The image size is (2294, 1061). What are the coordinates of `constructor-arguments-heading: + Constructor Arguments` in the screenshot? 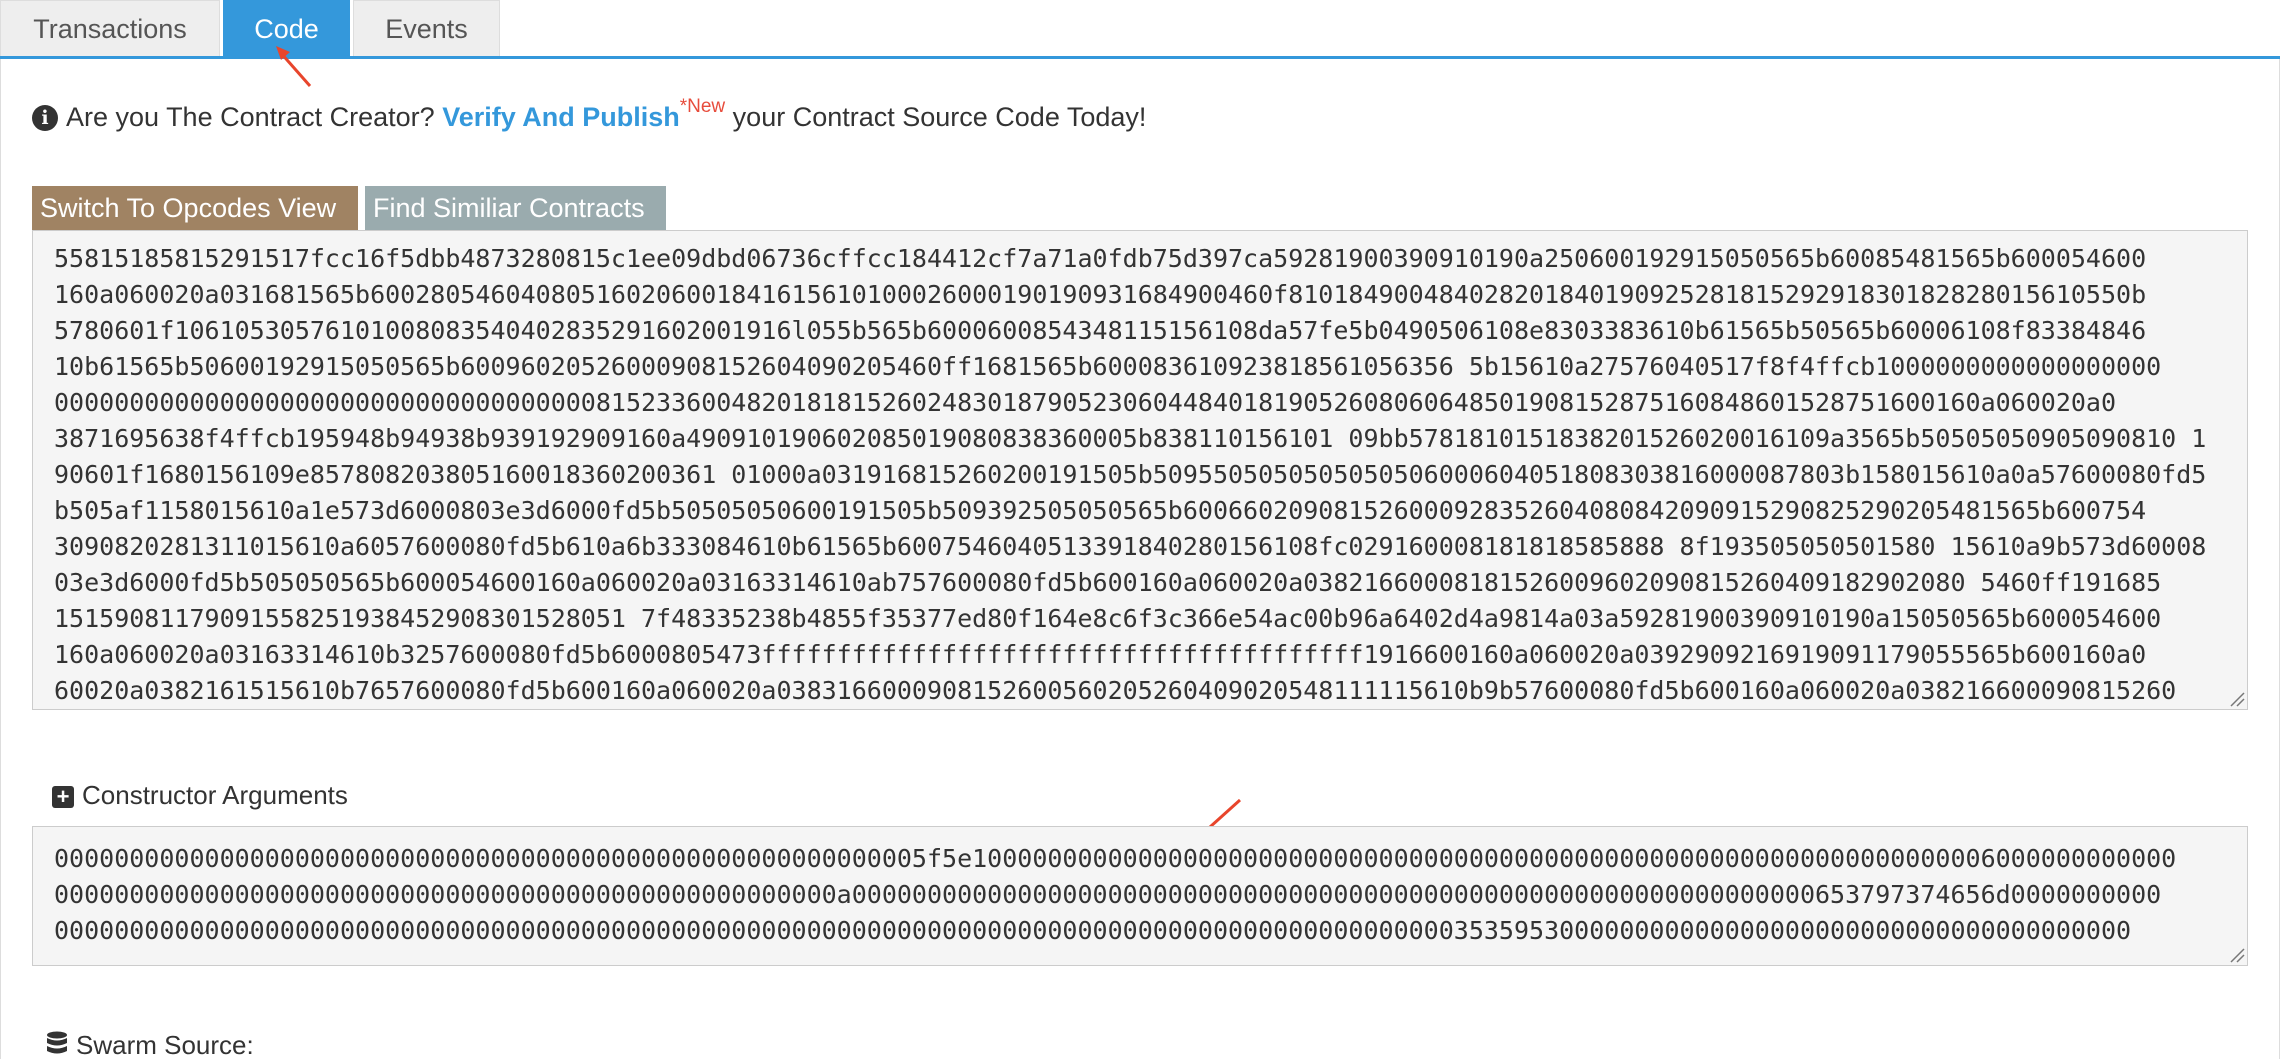 It's located at (200, 795).